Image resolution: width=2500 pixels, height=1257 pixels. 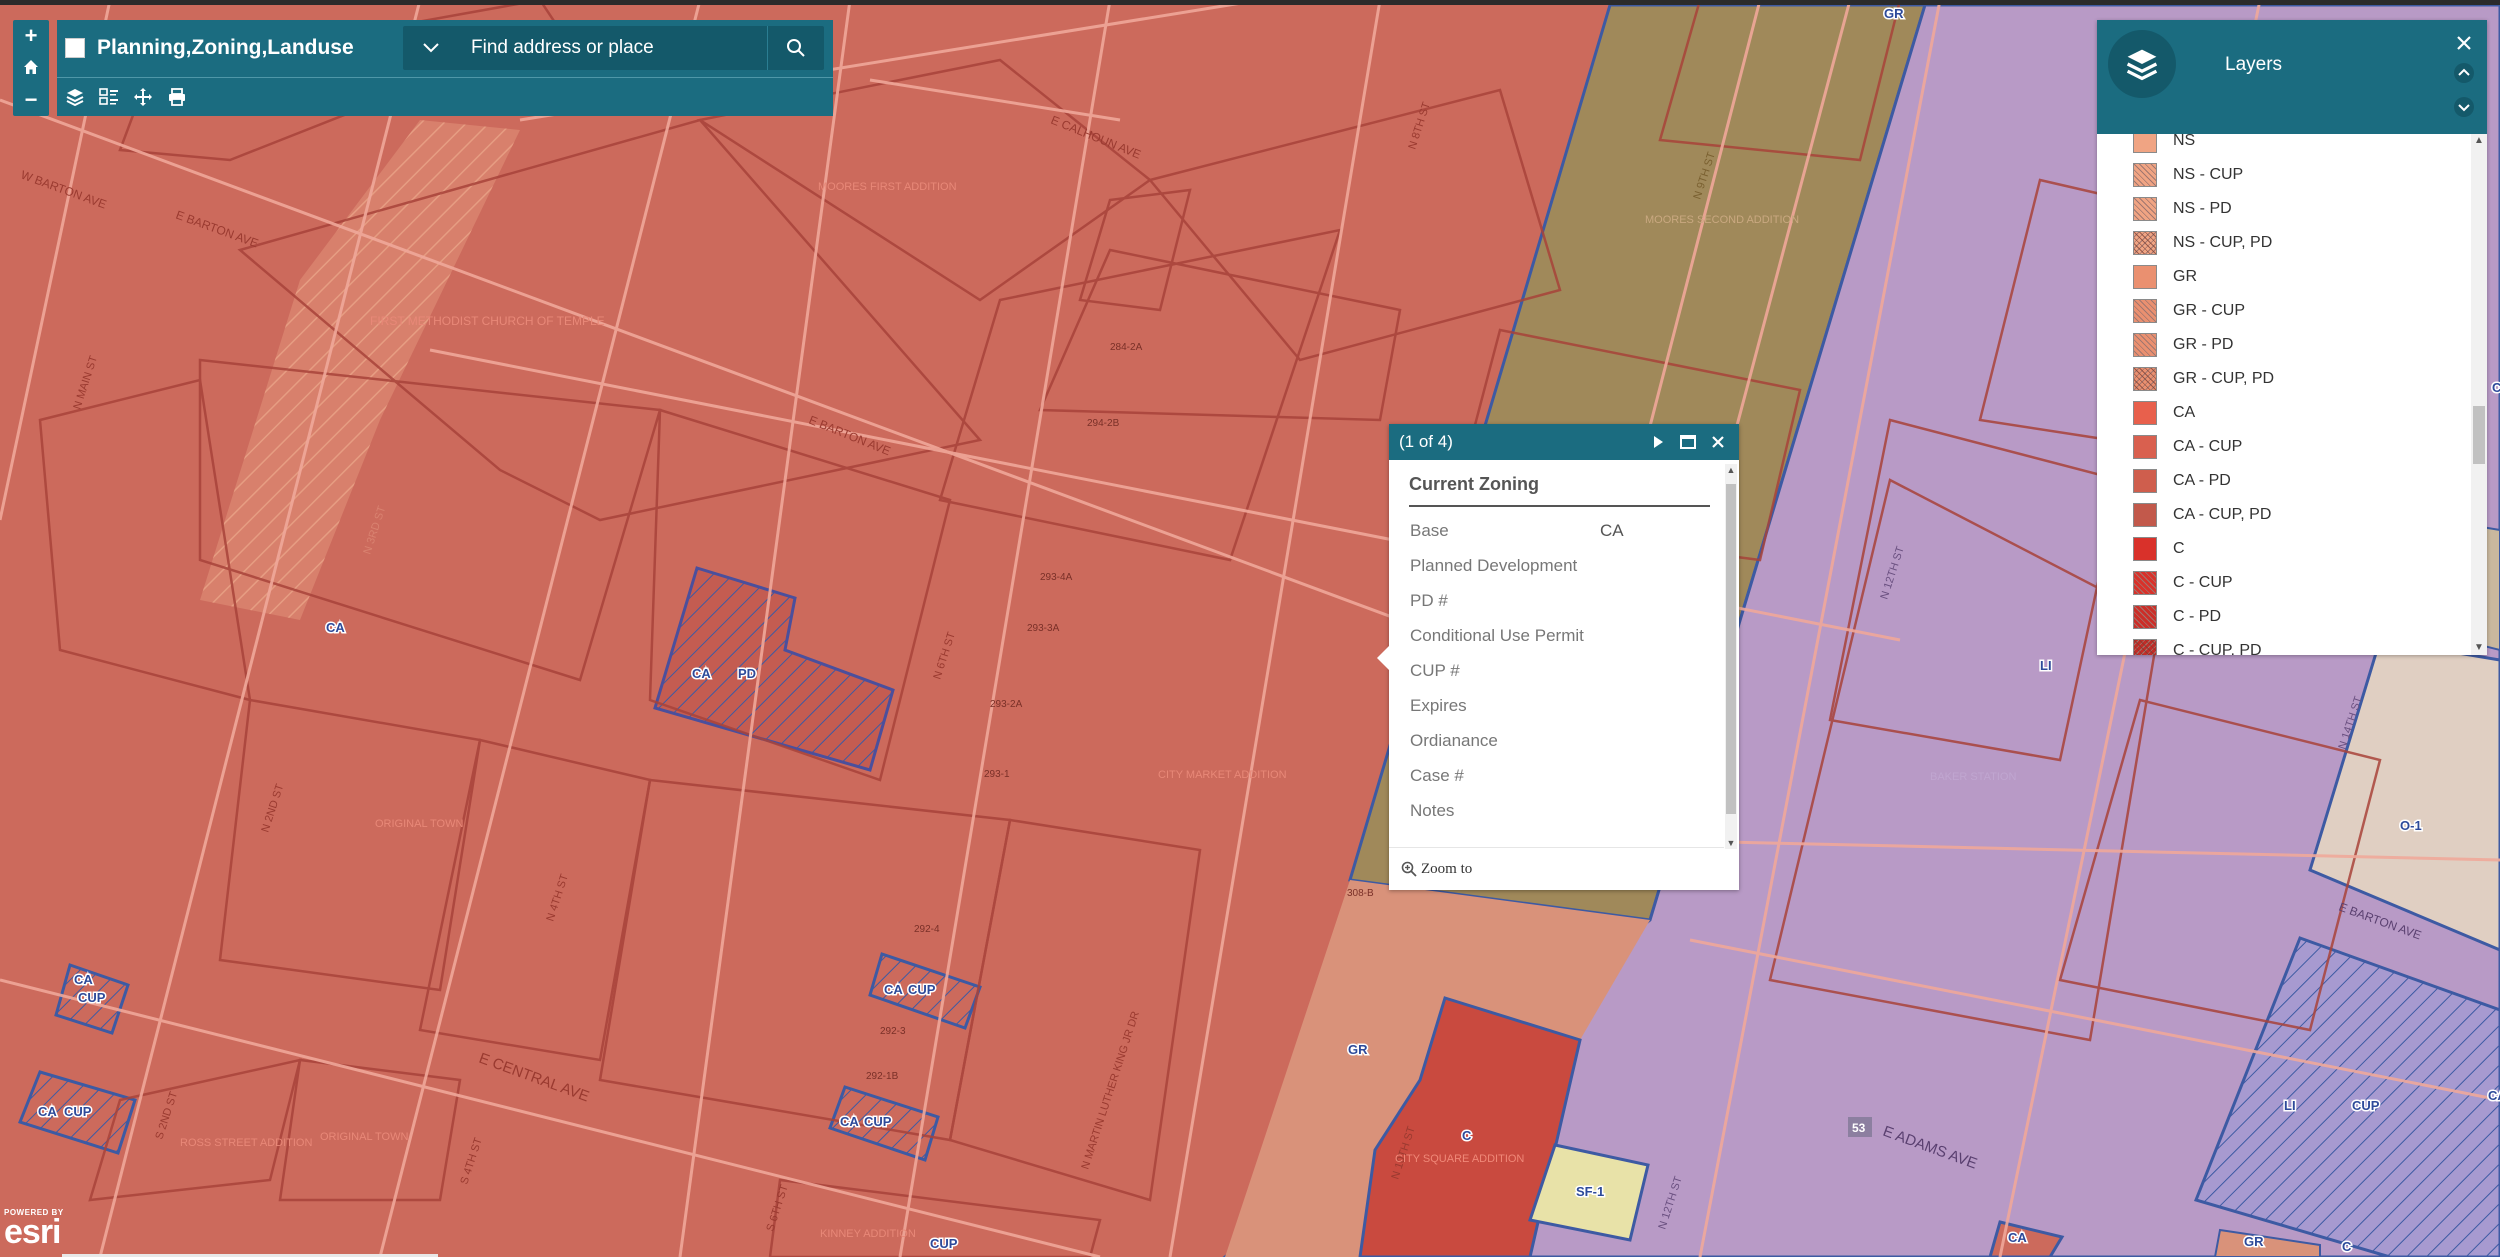 I want to click on layer-label: CA - CUP, so click(x=2208, y=446).